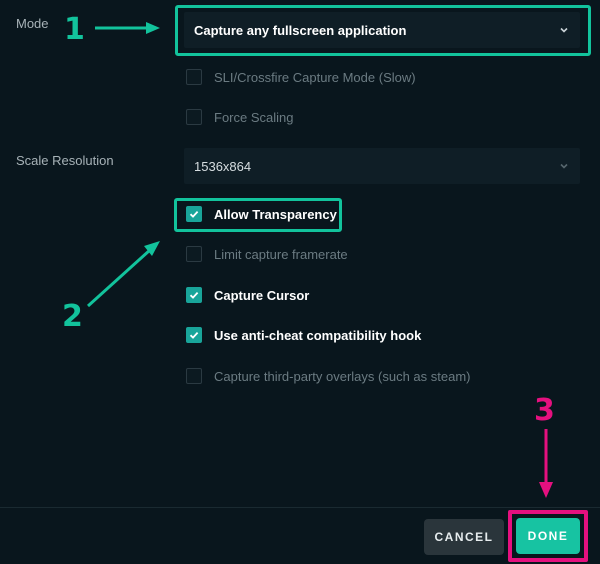 The image size is (600, 564). What do you see at coordinates (72, 316) in the screenshot?
I see `step-number-2: 2` at bounding box center [72, 316].